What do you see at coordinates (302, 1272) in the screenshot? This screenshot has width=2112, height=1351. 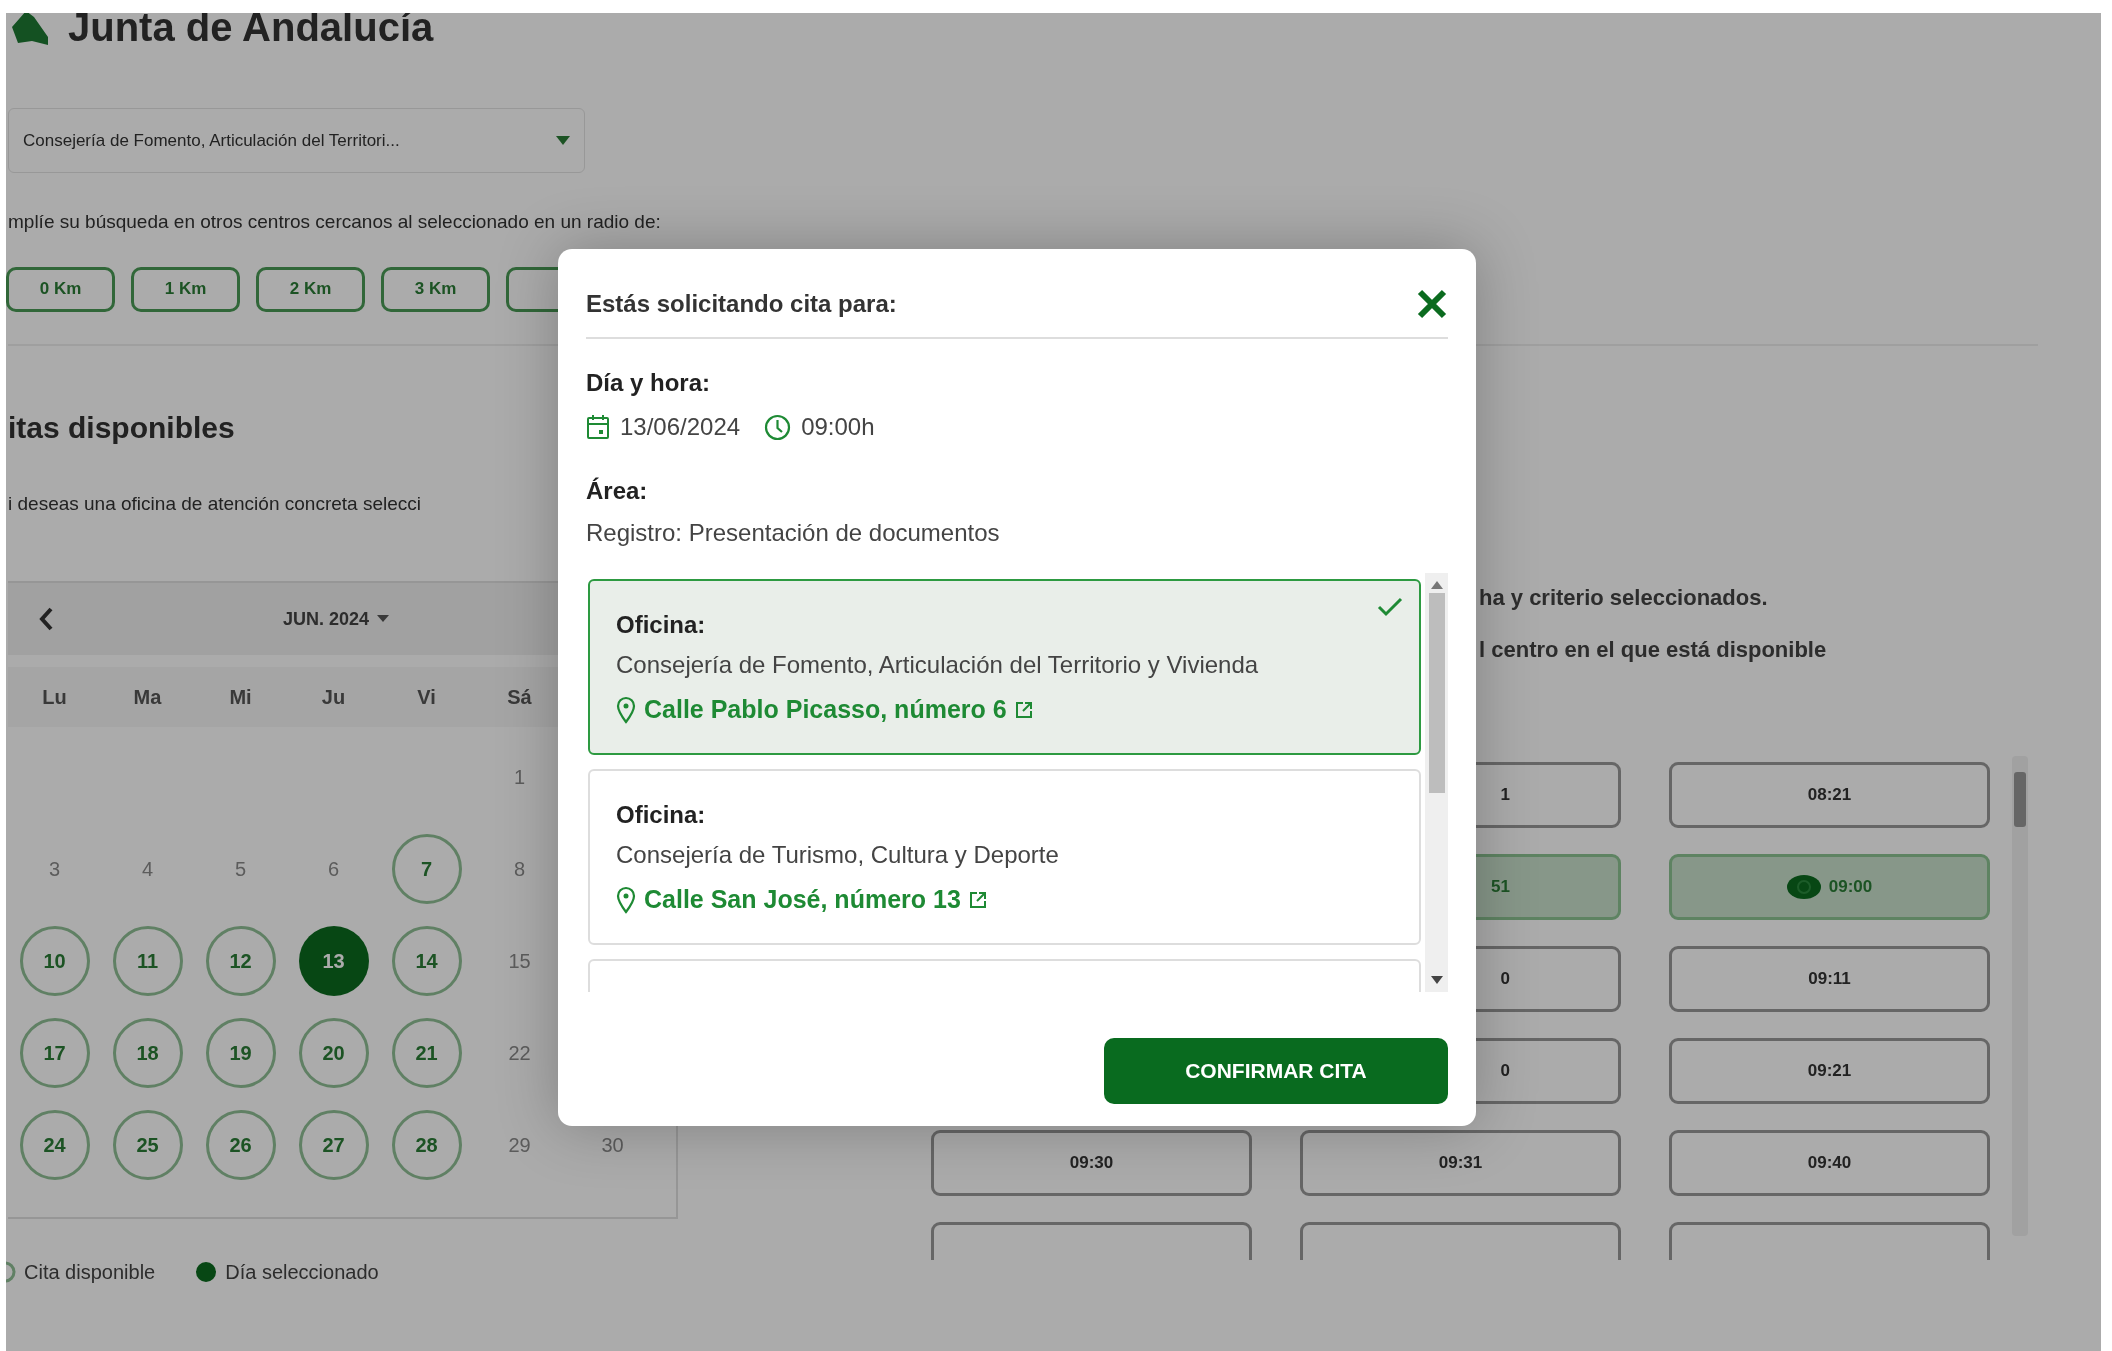 I see `legend-label: Día seleccionado` at bounding box center [302, 1272].